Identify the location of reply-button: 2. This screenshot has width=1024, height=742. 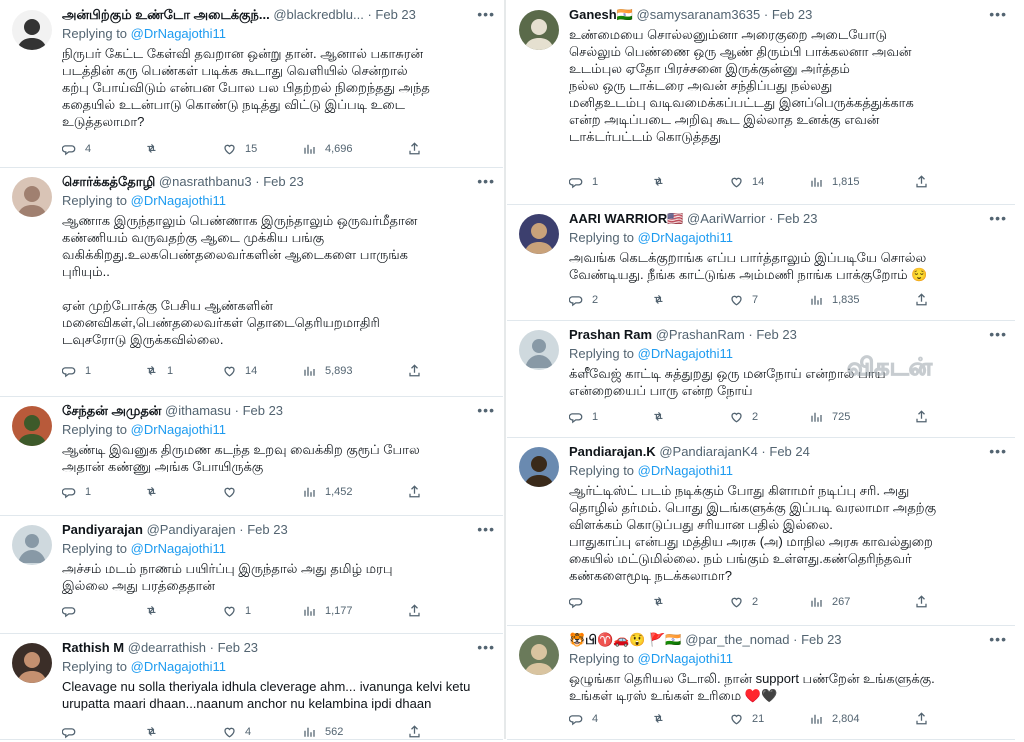
(583, 299).